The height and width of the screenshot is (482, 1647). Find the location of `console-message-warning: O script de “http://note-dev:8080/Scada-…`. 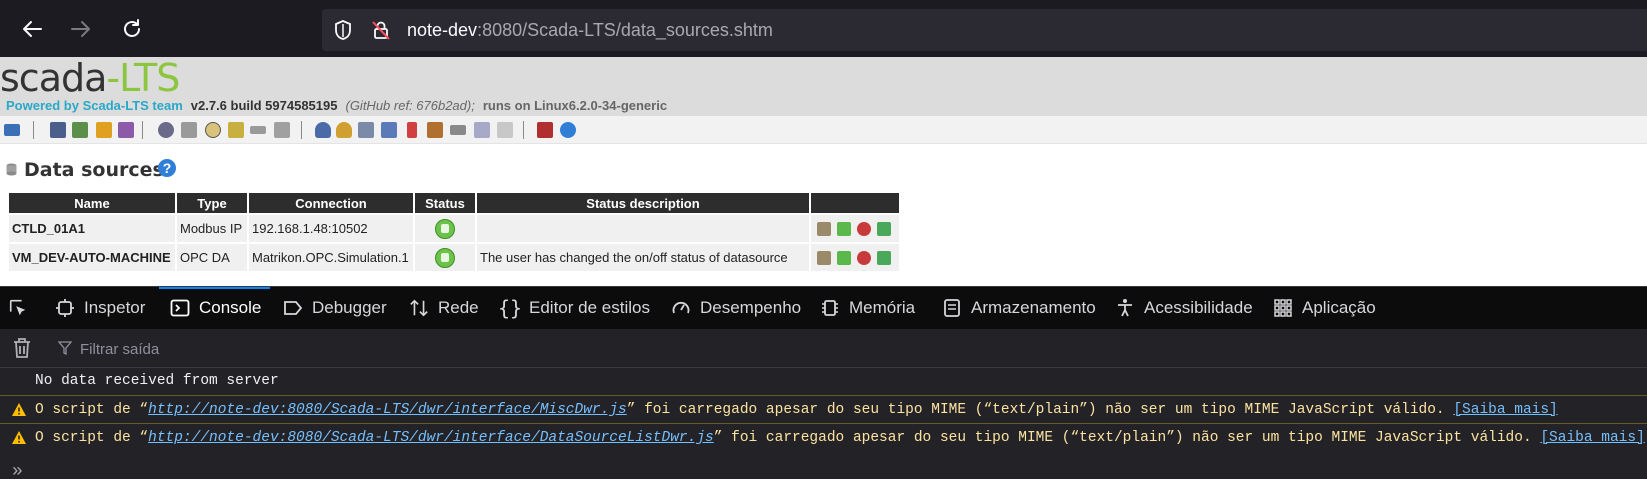

console-message-warning: O script de “http://note-dev:8080/Scada-… is located at coordinates (823, 434).